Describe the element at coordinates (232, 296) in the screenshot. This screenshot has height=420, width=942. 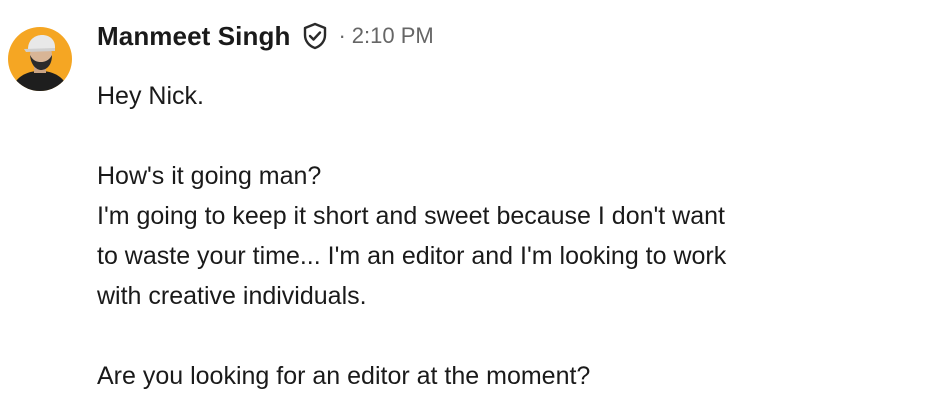
I see `message-line: with creative individuals.` at that location.